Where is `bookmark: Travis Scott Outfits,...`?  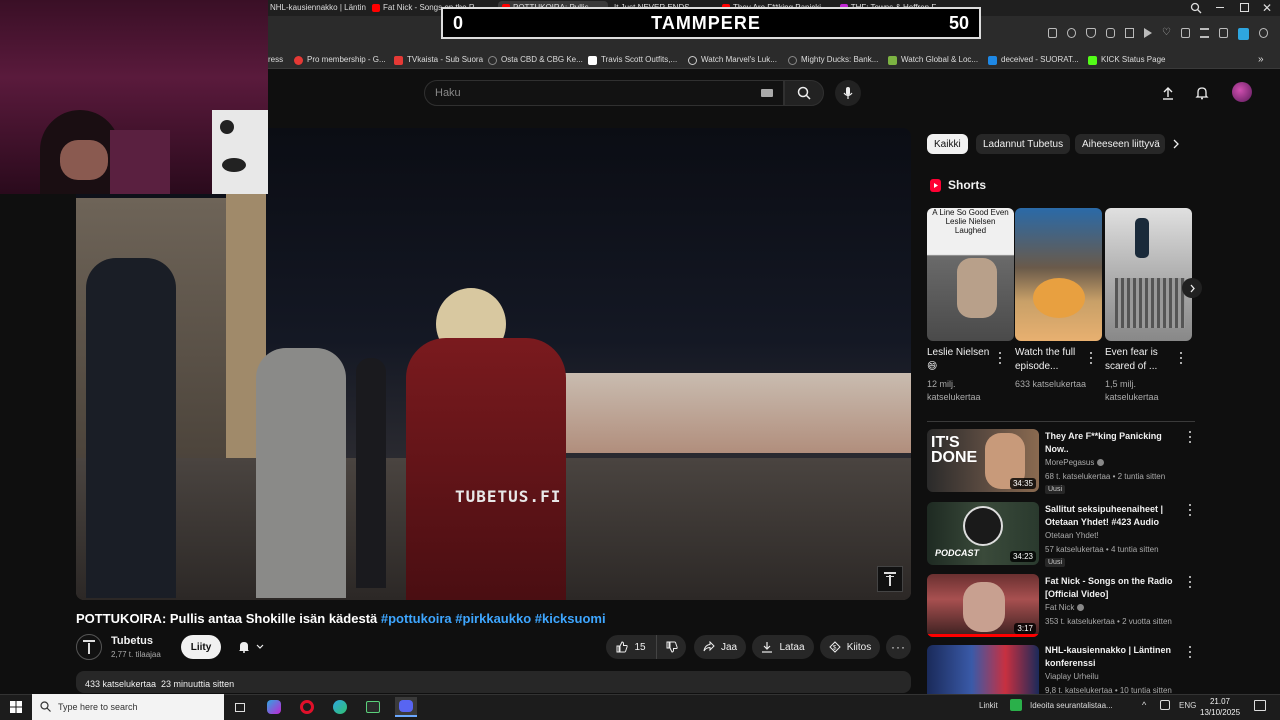
bookmark: Travis Scott Outfits,... is located at coordinates (632, 60).